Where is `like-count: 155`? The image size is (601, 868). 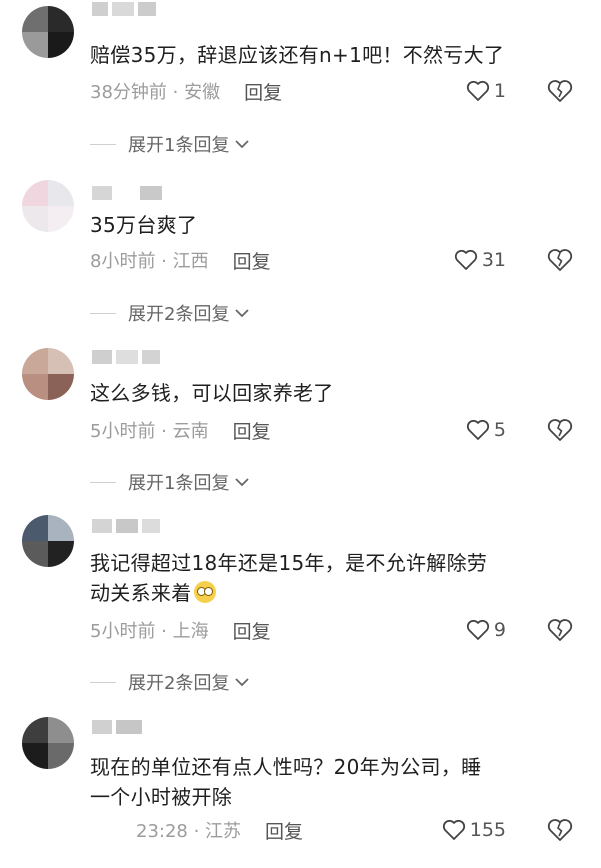 like-count: 155 is located at coordinates (487, 830).